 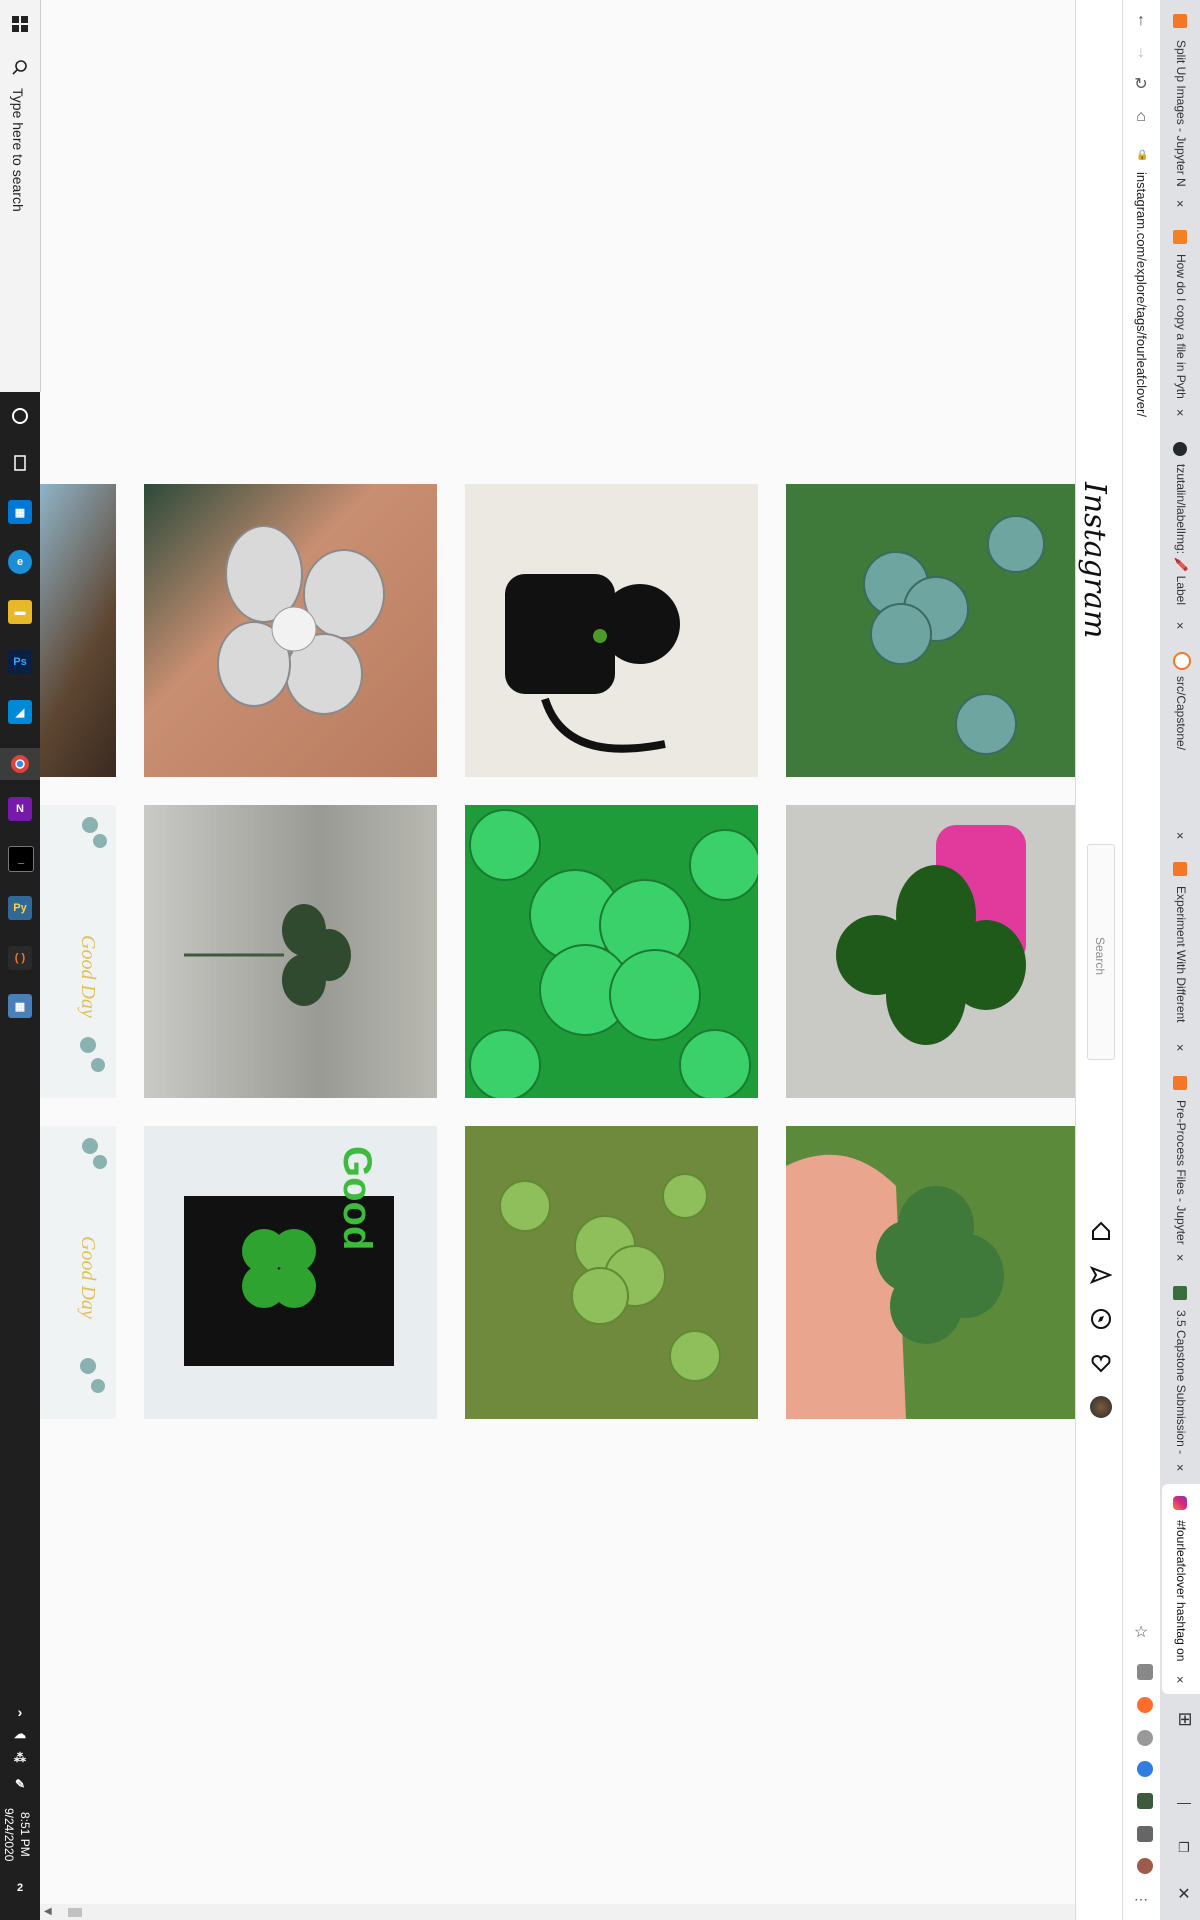 What do you see at coordinates (20, 662) in the screenshot?
I see `photoshop-icon: Ps` at bounding box center [20, 662].